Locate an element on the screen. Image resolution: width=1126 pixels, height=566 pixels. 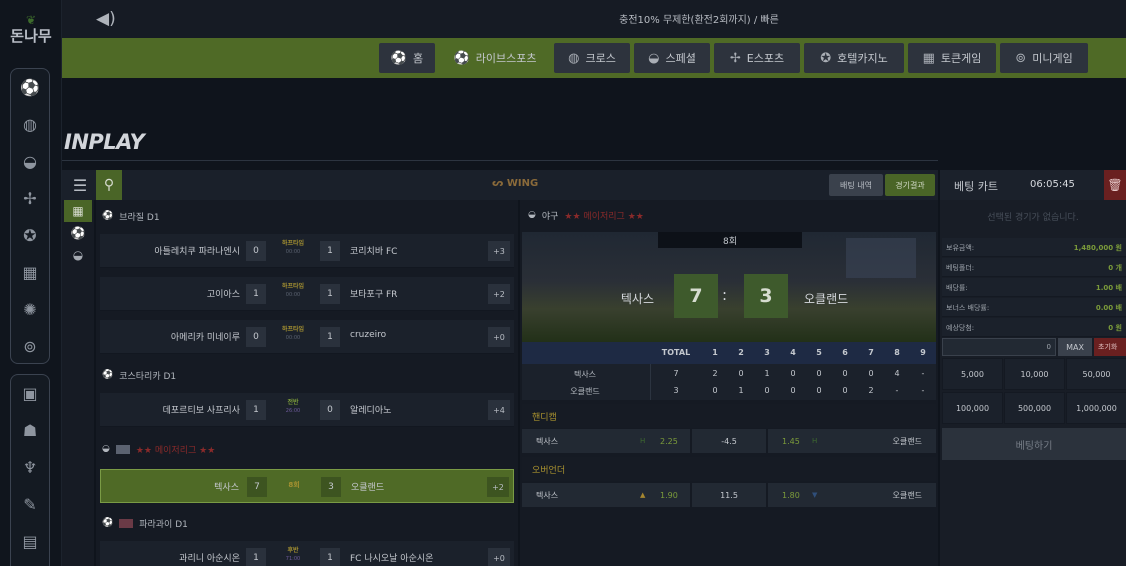
match-row: 아메리카 미네이루 0 하프타임 00:00 1 cruzeiro +0 is located at coordinates (307, 337).